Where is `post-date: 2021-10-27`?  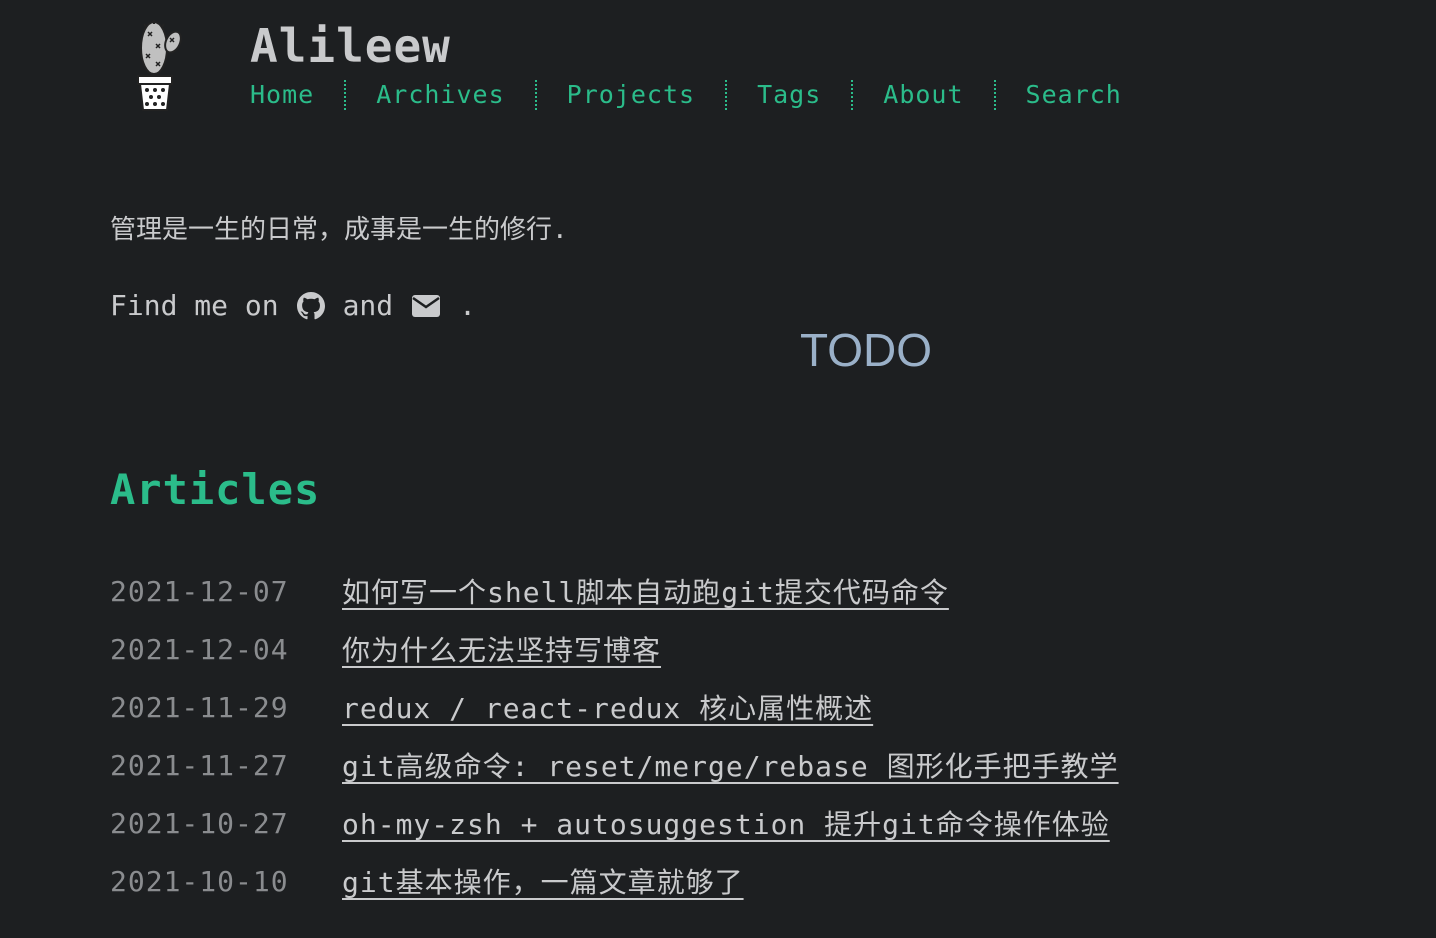 post-date: 2021-10-27 is located at coordinates (199, 823).